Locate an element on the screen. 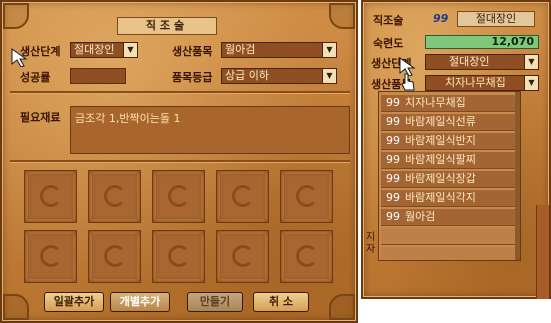 The height and width of the screenshot is (323, 551). skill-level: 99 is located at coordinates (441, 18).